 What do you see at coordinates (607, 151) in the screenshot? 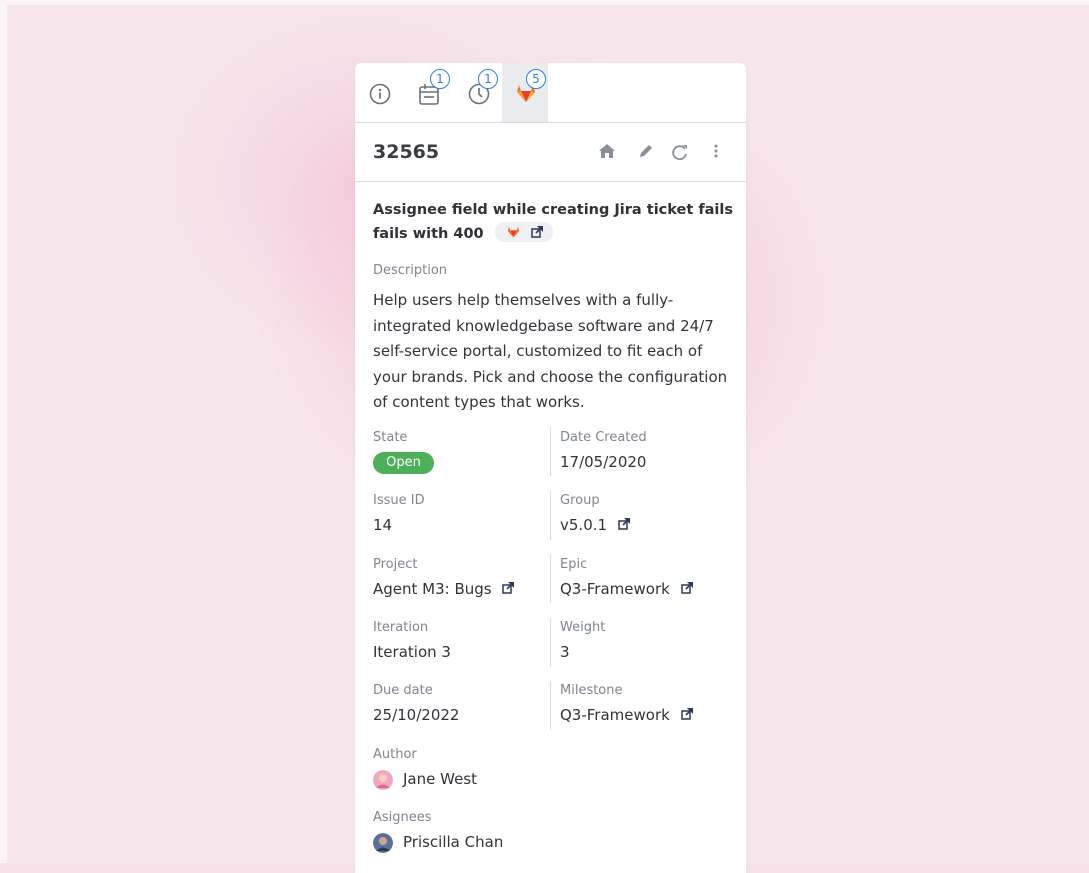
I see `home-icon` at bounding box center [607, 151].